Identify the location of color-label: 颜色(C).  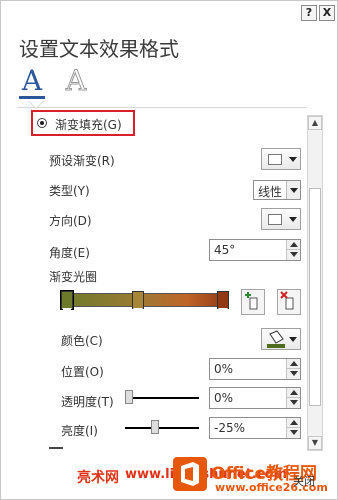
(82, 341).